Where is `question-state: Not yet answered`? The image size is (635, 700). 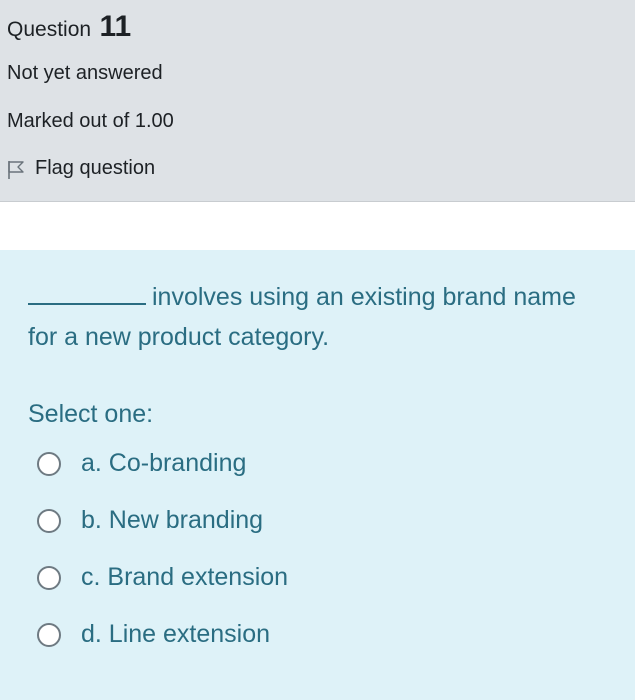 question-state: Not yet answered is located at coordinates (85, 73).